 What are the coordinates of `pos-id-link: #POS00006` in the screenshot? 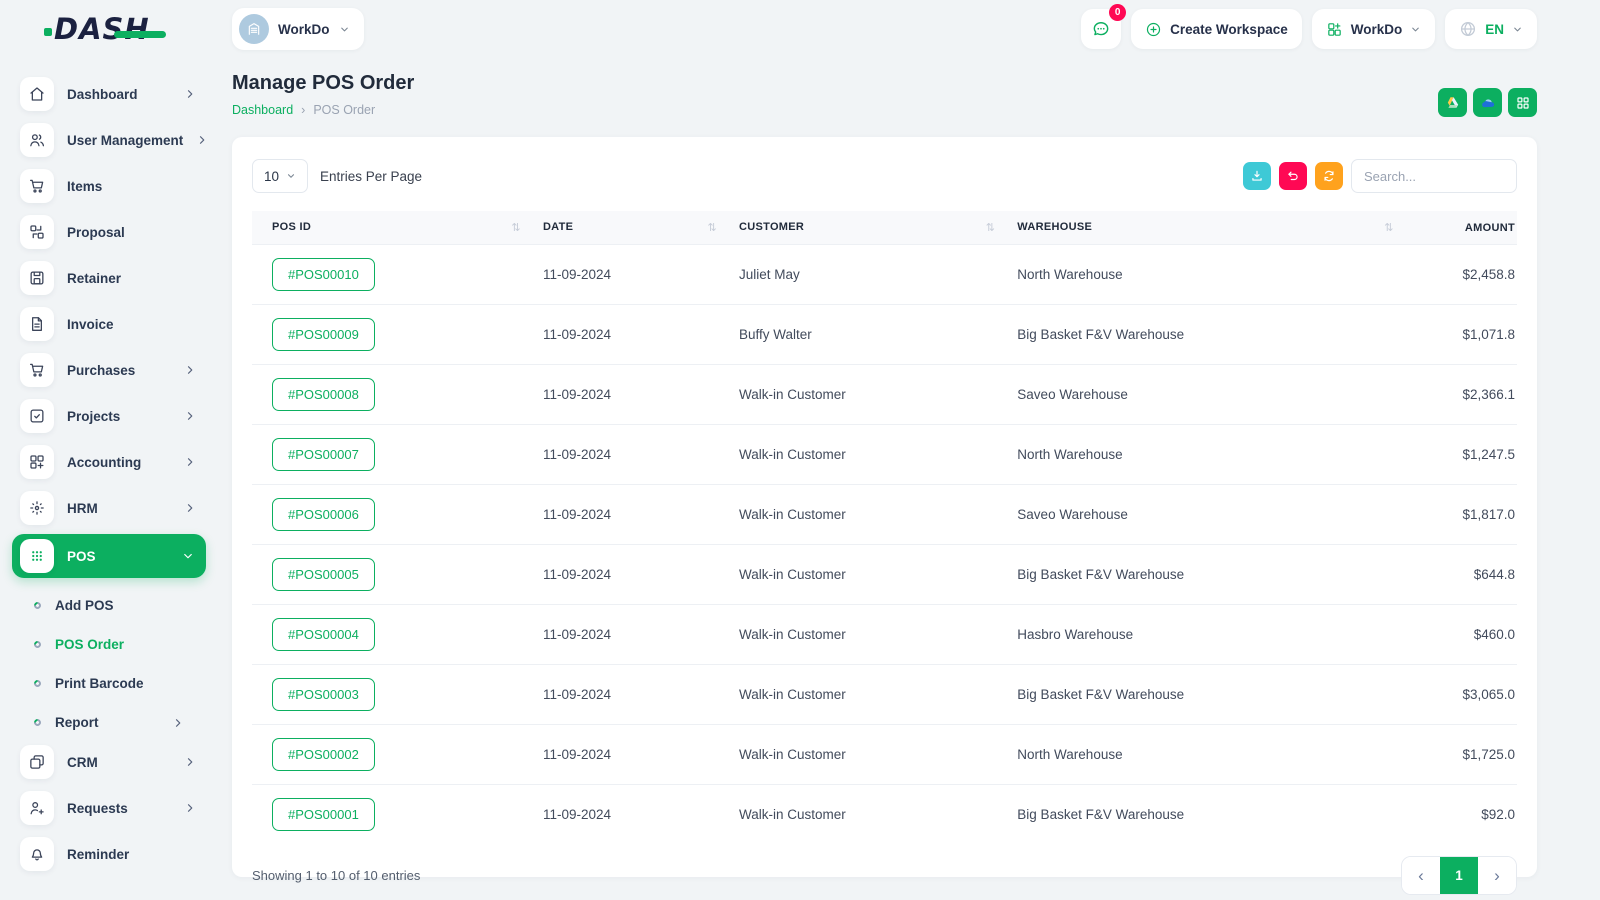 It's located at (323, 514).